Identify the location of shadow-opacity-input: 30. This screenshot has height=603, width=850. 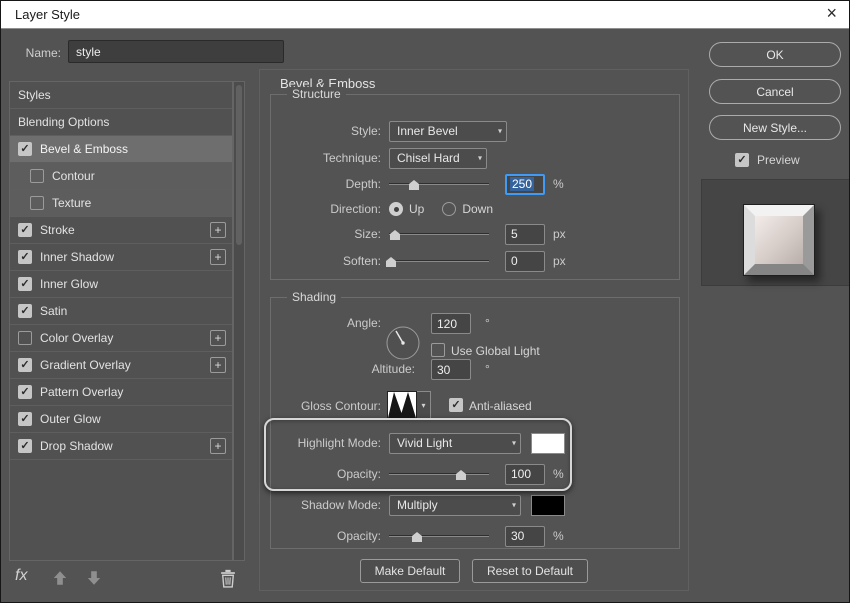
(525, 536).